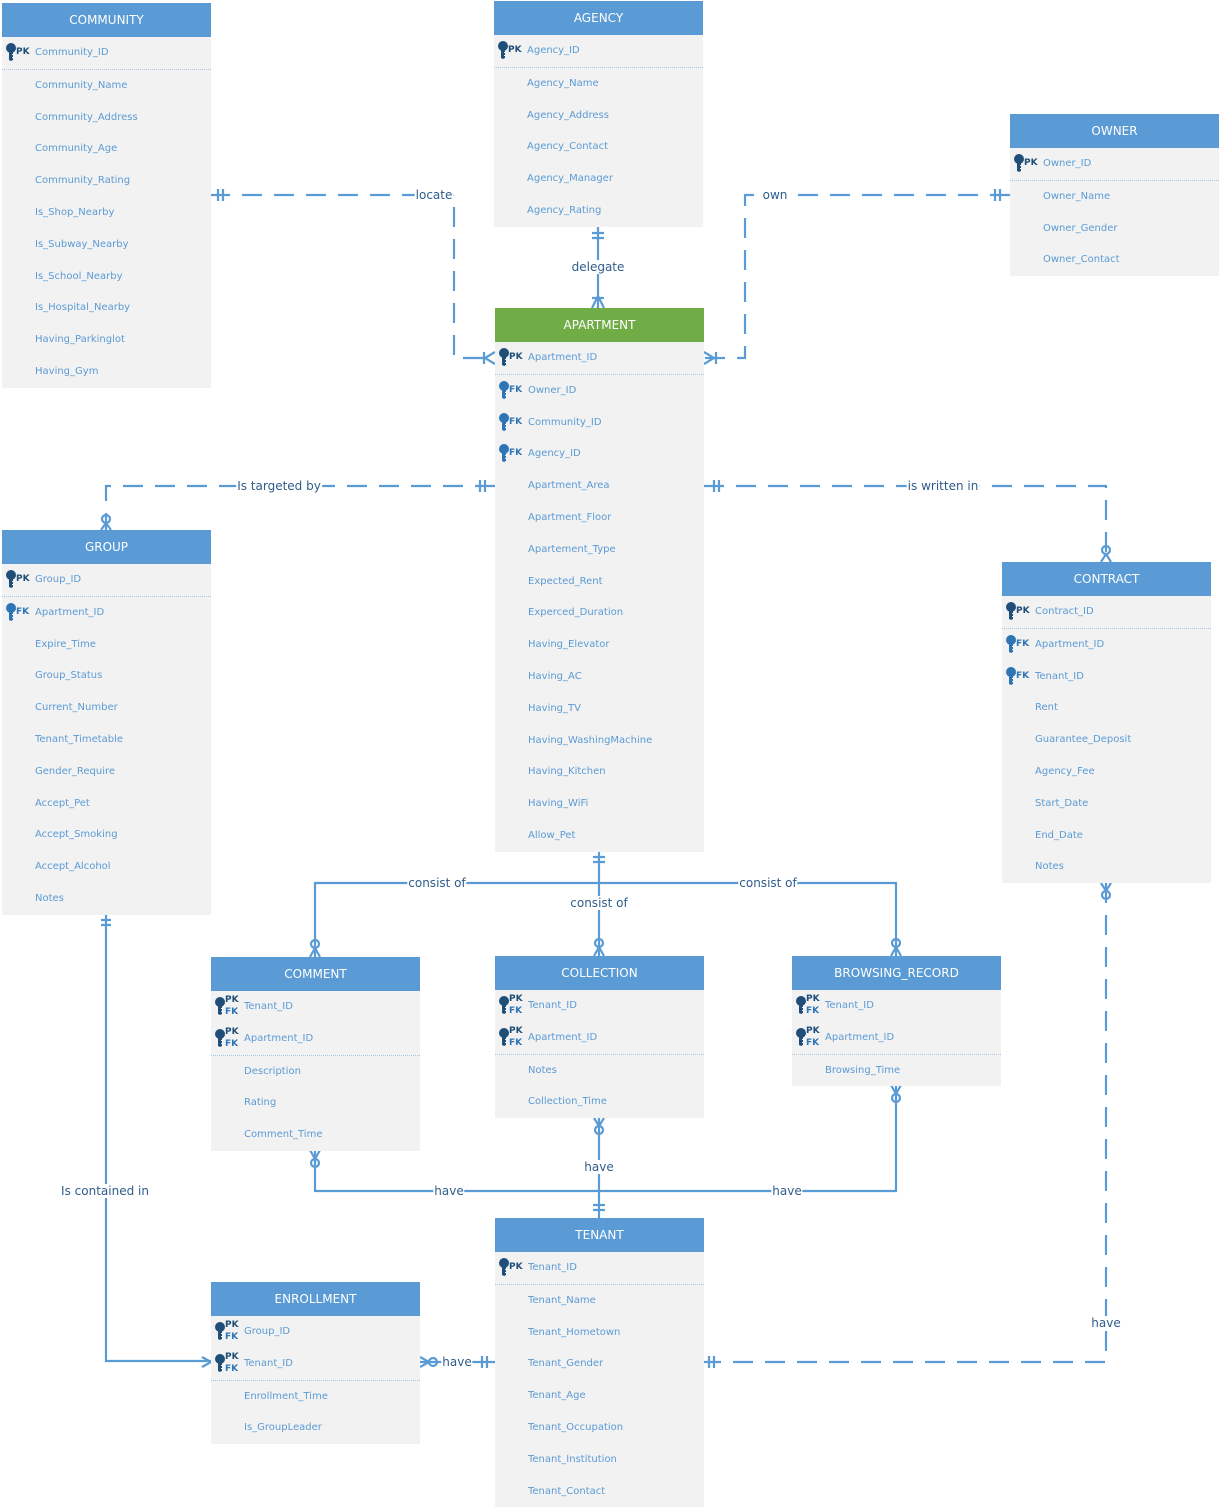 The height and width of the screenshot is (1508, 1220). I want to click on attribute-name: Tenant_Contact, so click(567, 1491).